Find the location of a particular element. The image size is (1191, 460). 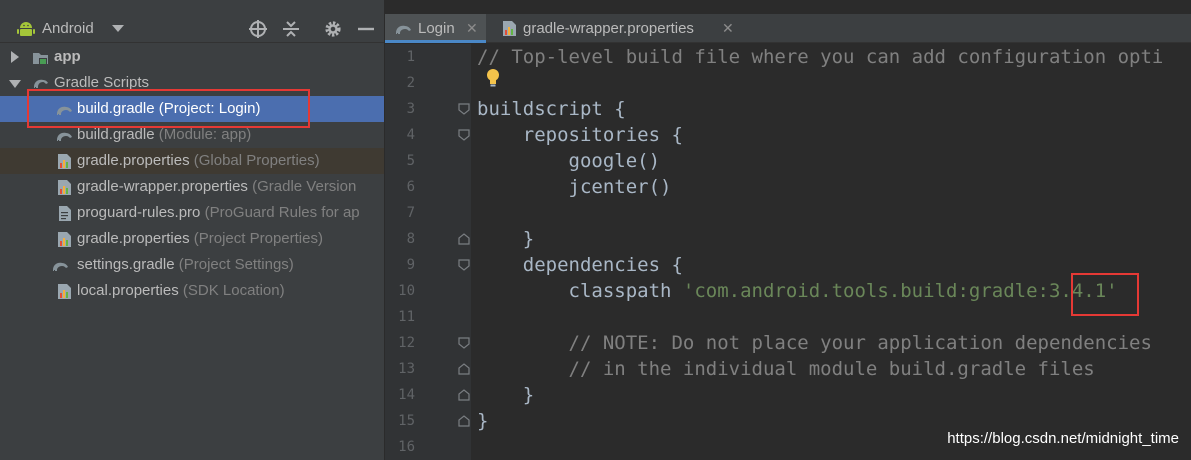

code-string: 'com.android.tools.build:gradle:3.4.1' is located at coordinates (900, 291).